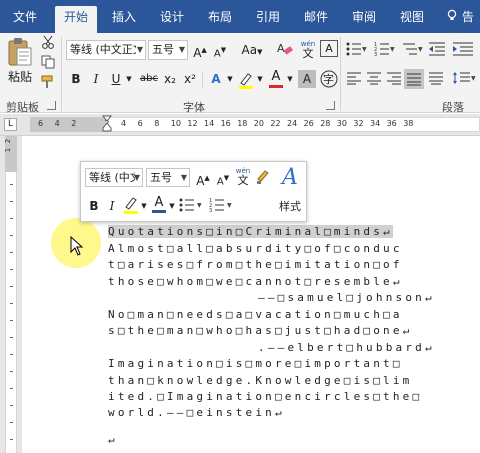  I want to click on bullets-button: ▼, so click(357, 50).